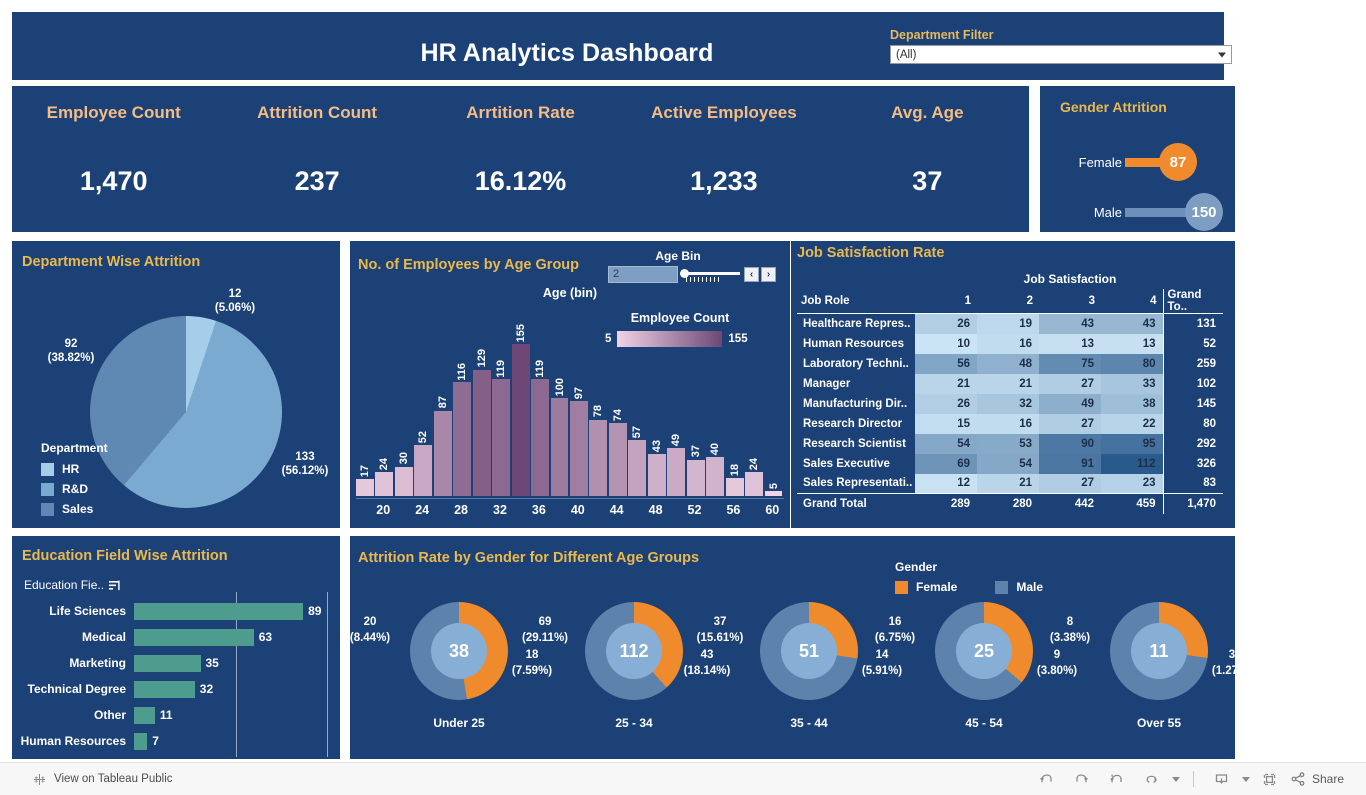  I want to click on cell-value: 43, so click(1132, 323).